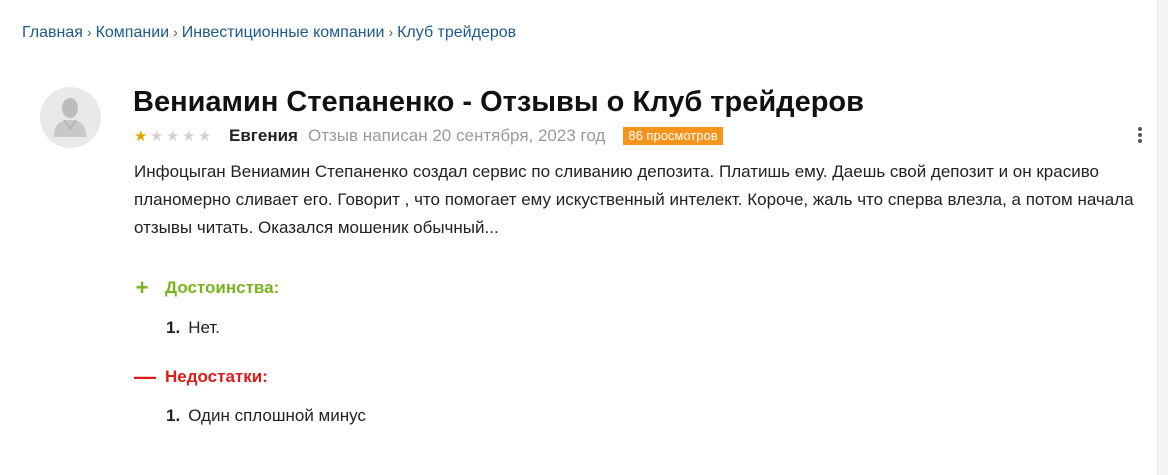  I want to click on cons-heading-label: Недостатки:, so click(216, 376).